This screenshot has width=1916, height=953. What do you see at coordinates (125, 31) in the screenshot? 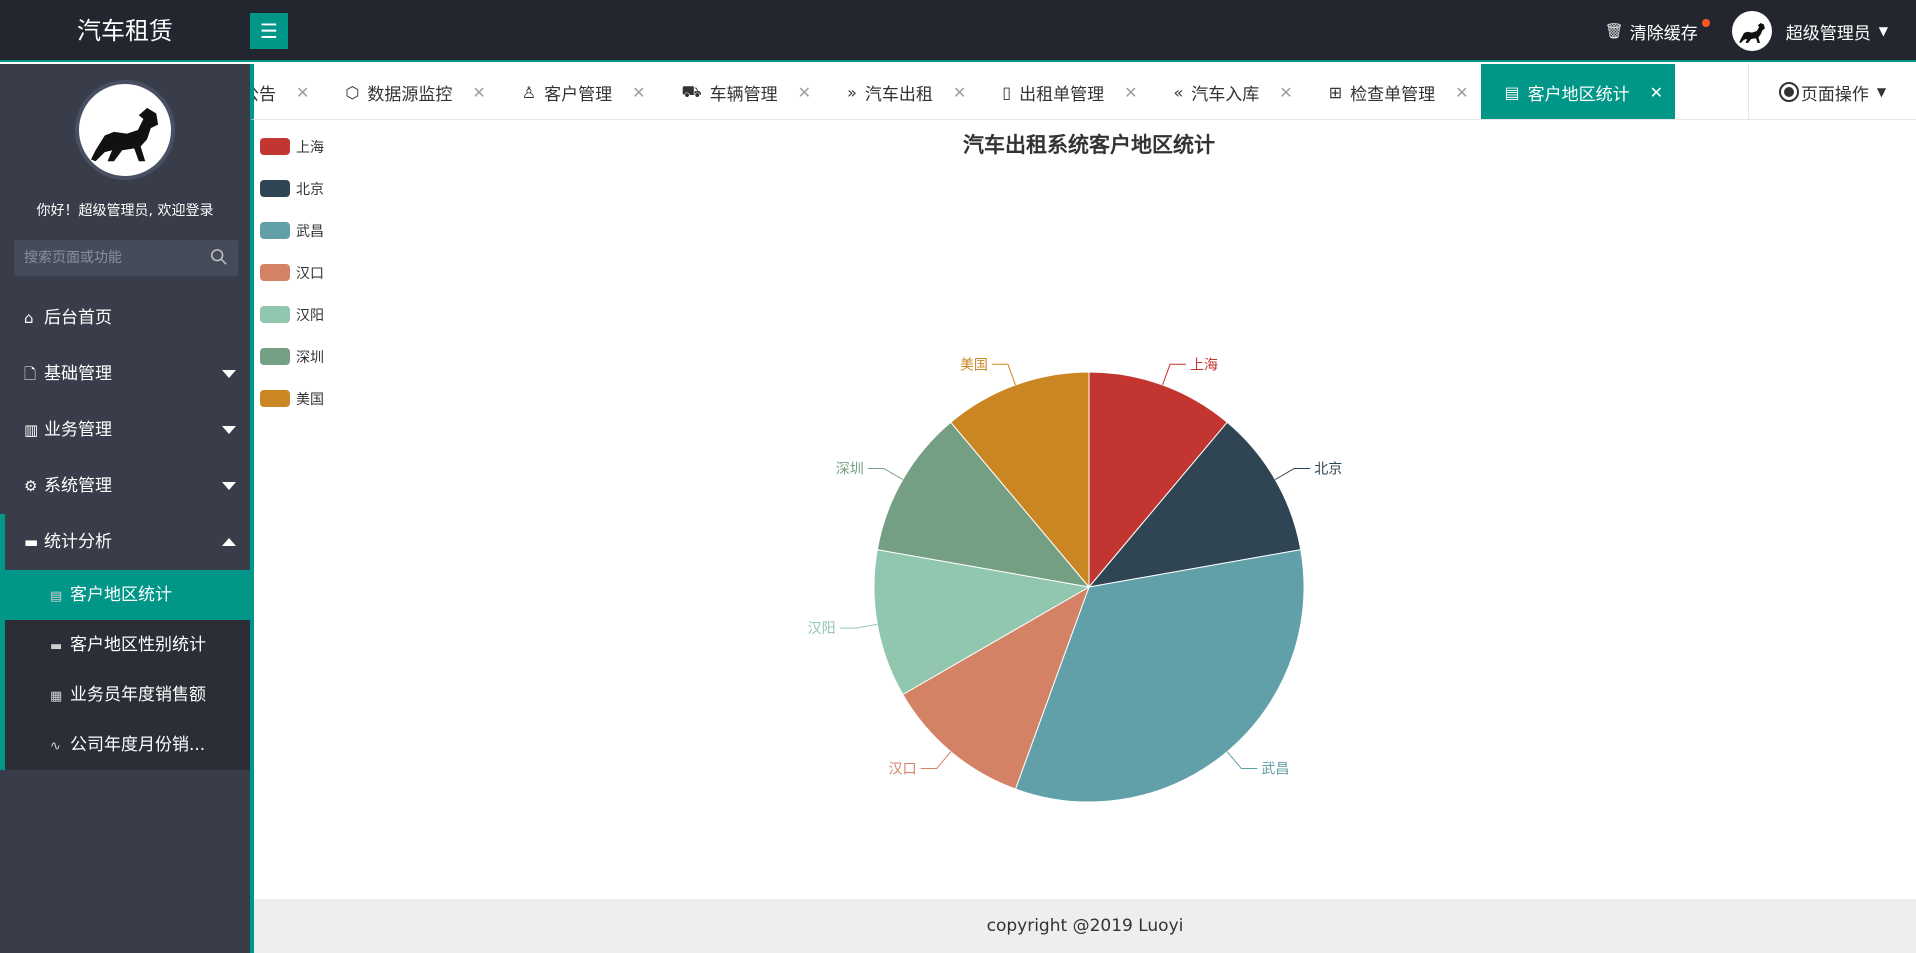
I see `app-logo-title: 汽车租赁` at bounding box center [125, 31].